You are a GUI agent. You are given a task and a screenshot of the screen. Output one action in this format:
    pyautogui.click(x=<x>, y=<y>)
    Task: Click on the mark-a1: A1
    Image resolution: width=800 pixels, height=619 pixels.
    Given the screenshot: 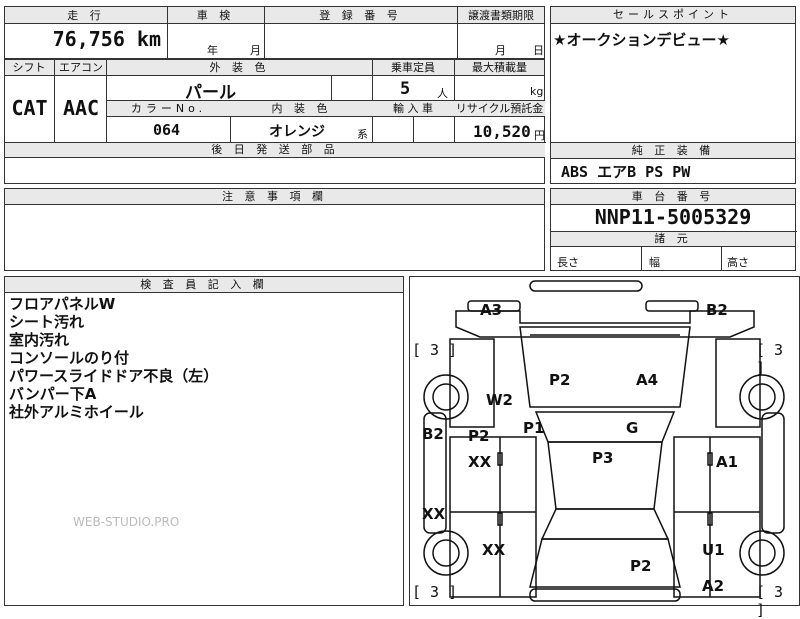 What is the action you would take?
    pyautogui.click(x=727, y=462)
    